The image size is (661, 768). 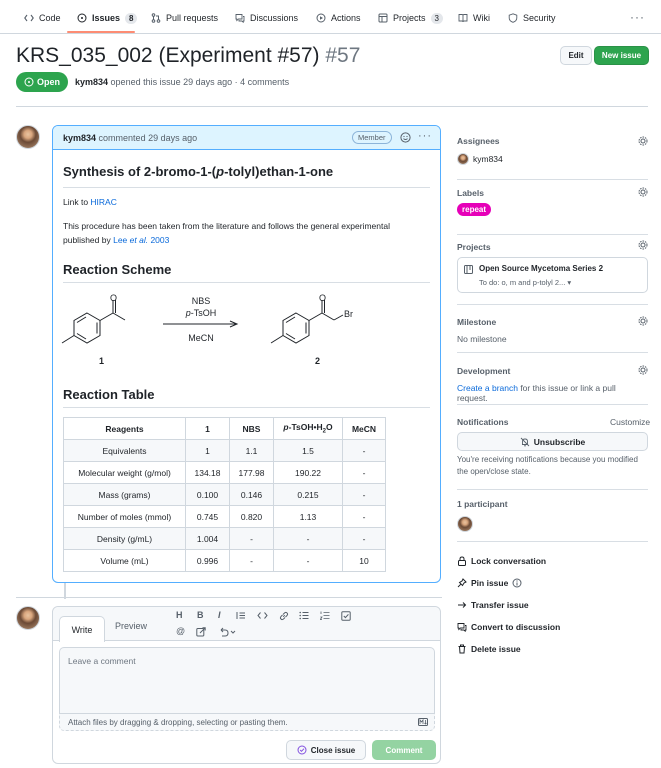 I want to click on ref-year: 2003, so click(x=159, y=240).